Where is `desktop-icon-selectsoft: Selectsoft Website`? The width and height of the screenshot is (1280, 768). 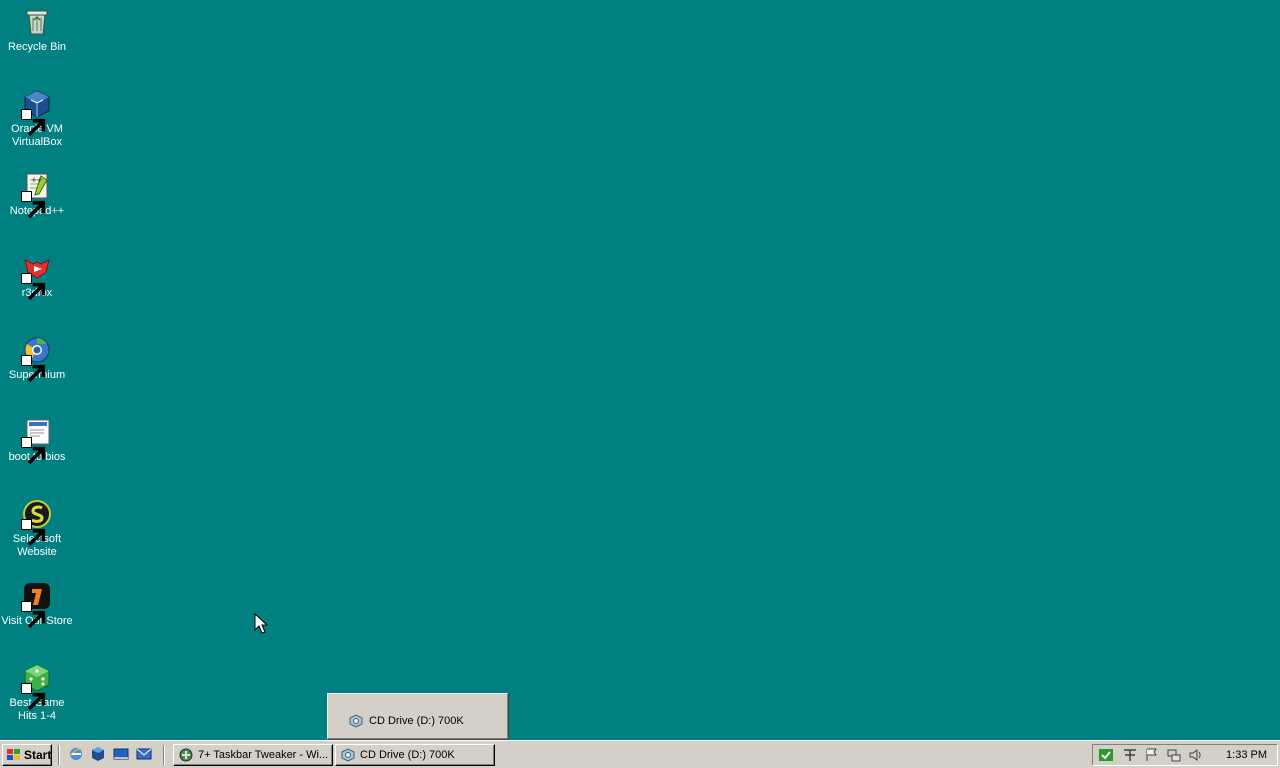
desktop-icon-selectsoft: Selectsoft Website is located at coordinates (37, 528).